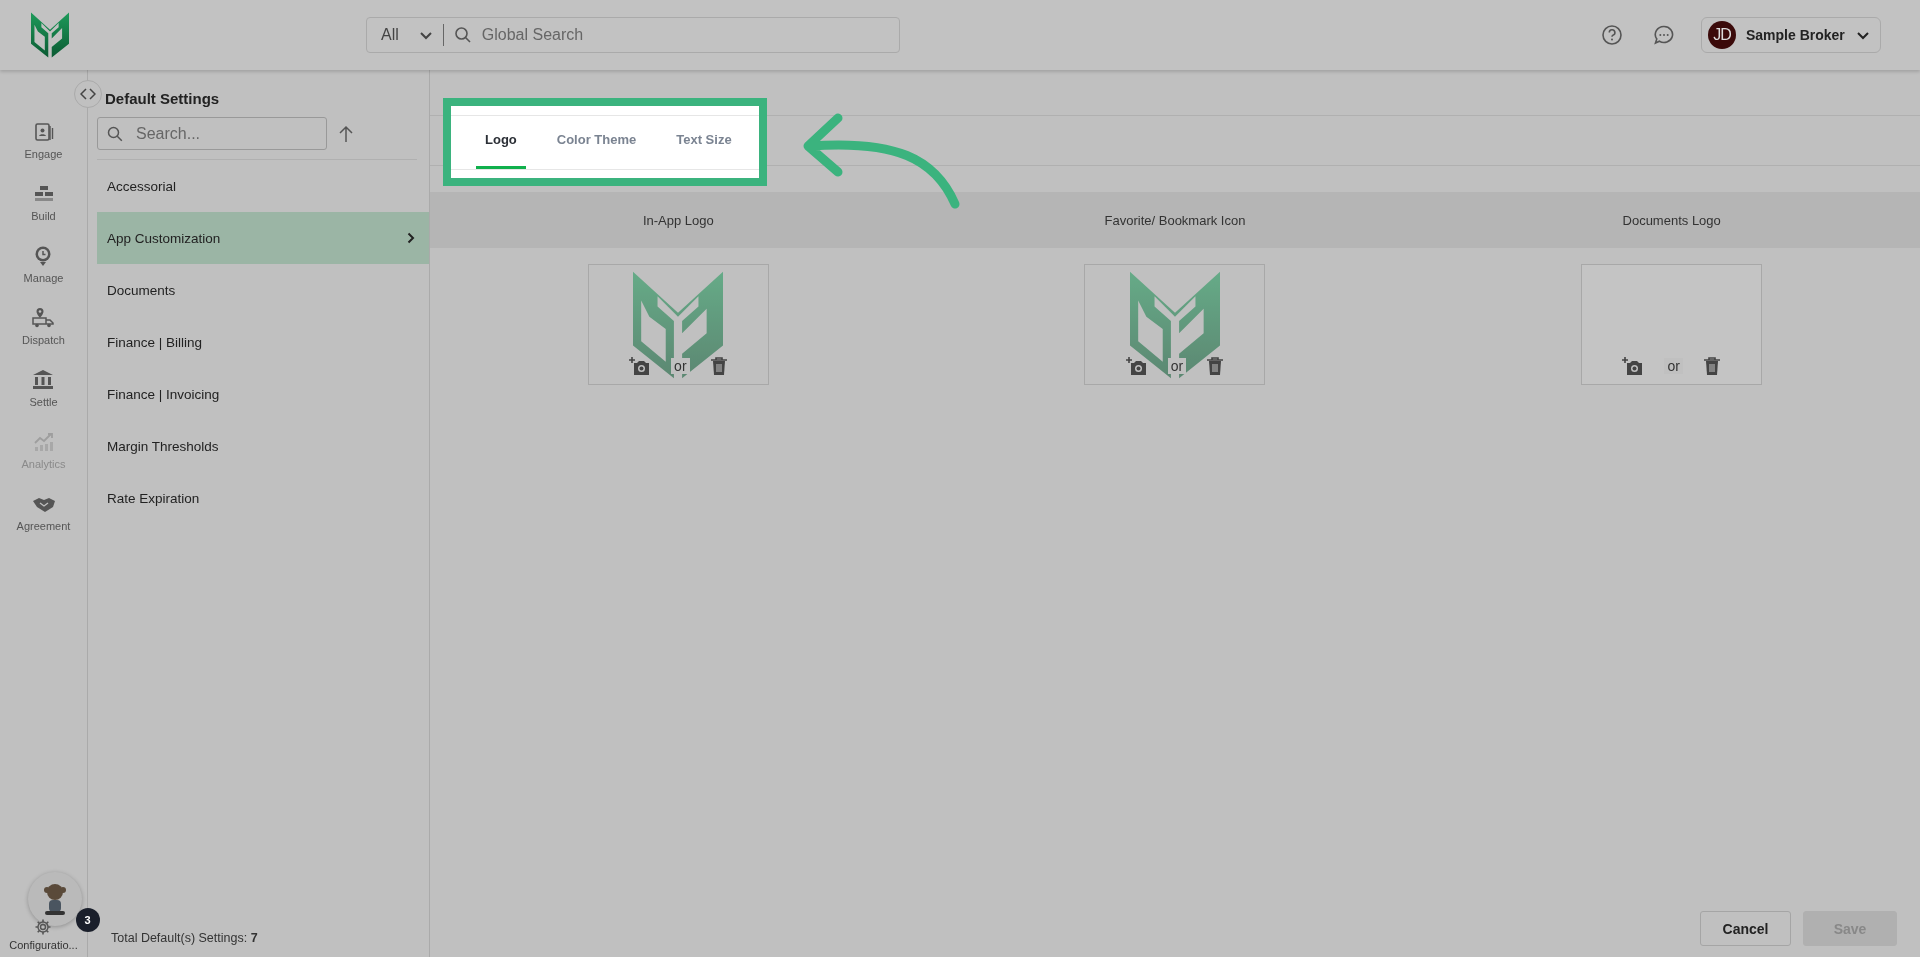 The width and height of the screenshot is (1920, 957). I want to click on column-header: In-App Logo, so click(678, 220).